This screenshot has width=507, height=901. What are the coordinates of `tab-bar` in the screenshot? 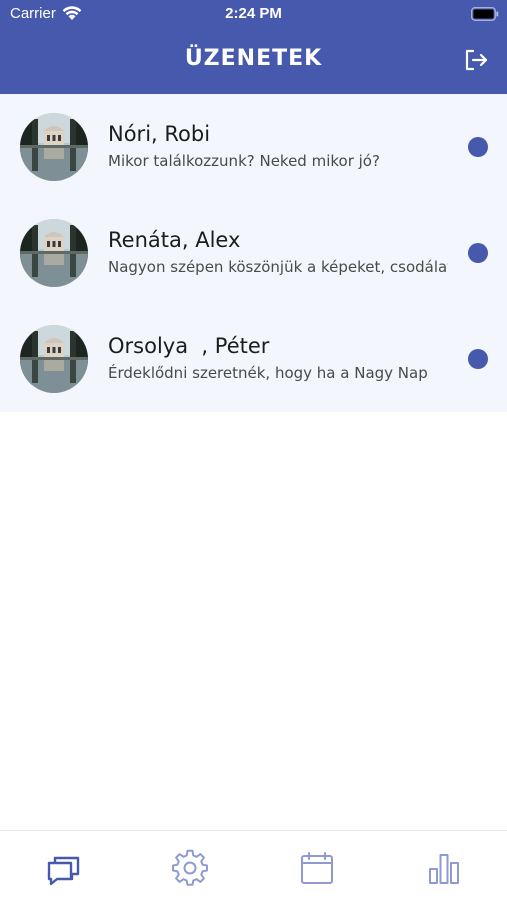 It's located at (253, 865).